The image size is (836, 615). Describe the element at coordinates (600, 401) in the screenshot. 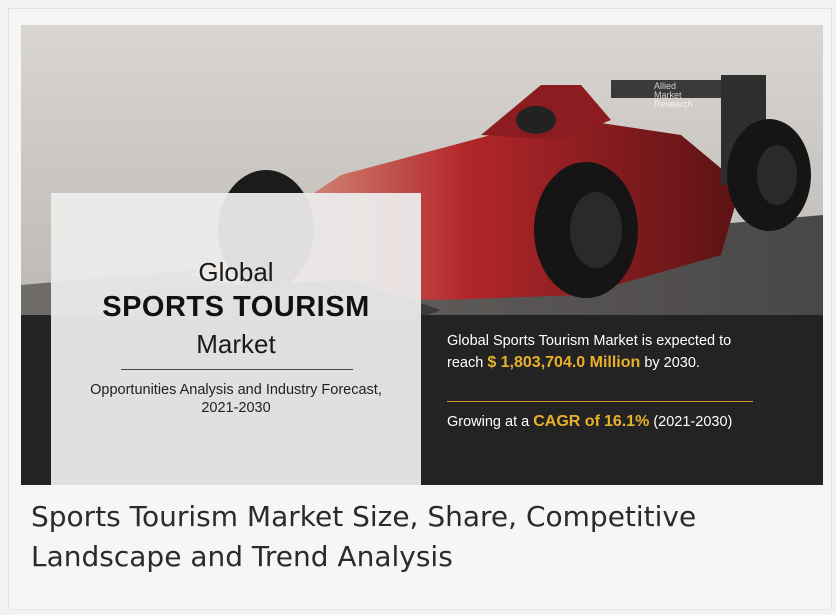

I see `info-divider` at that location.